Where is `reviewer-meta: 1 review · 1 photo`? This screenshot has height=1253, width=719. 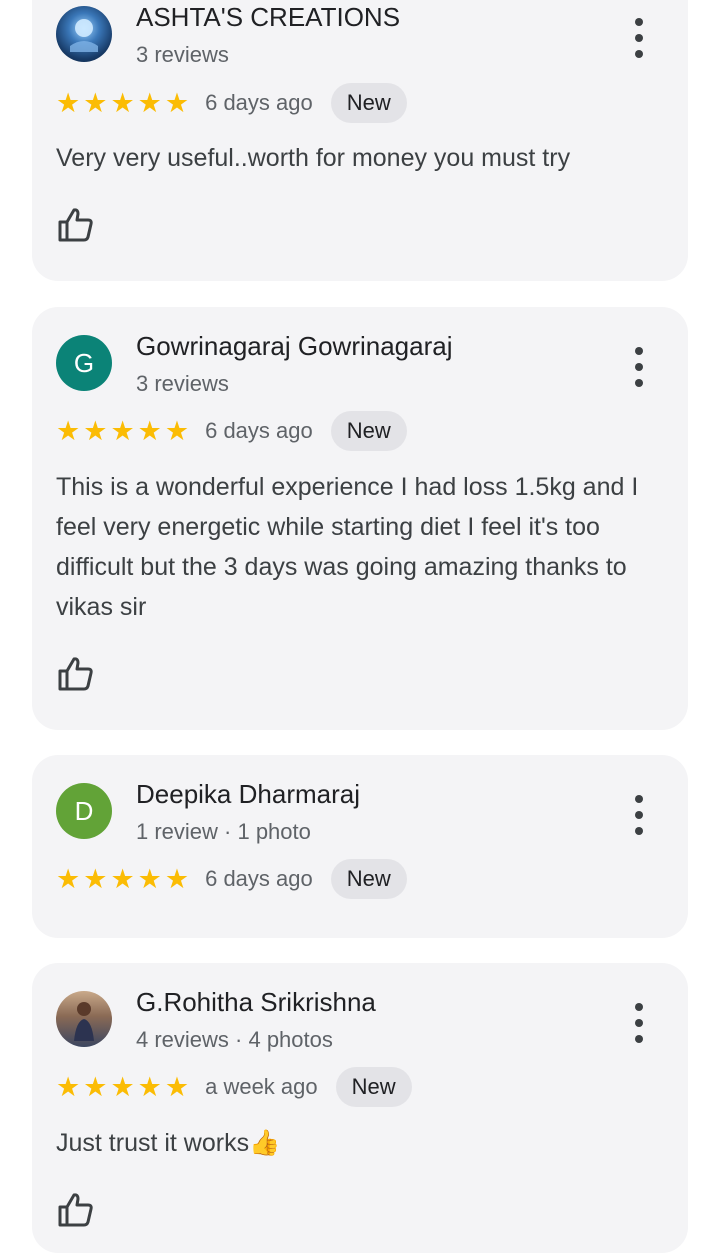
reviewer-meta: 1 review · 1 photo is located at coordinates (223, 831).